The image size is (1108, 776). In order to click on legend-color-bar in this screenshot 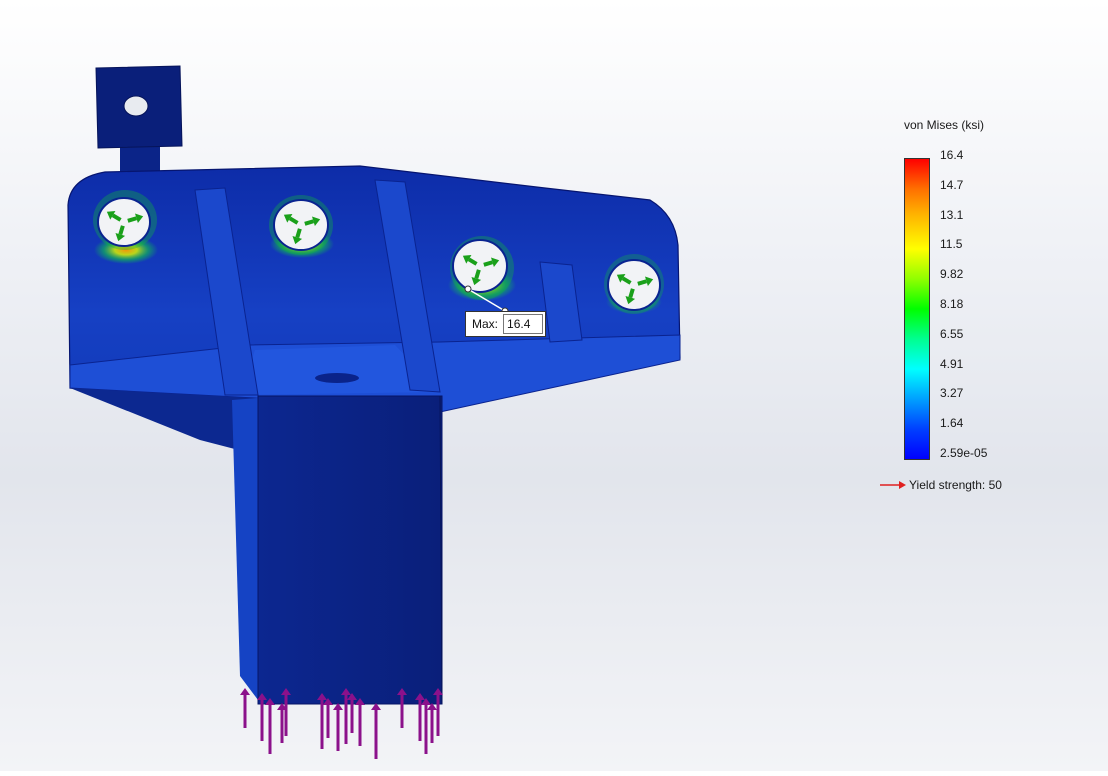, I will do `click(917, 309)`.